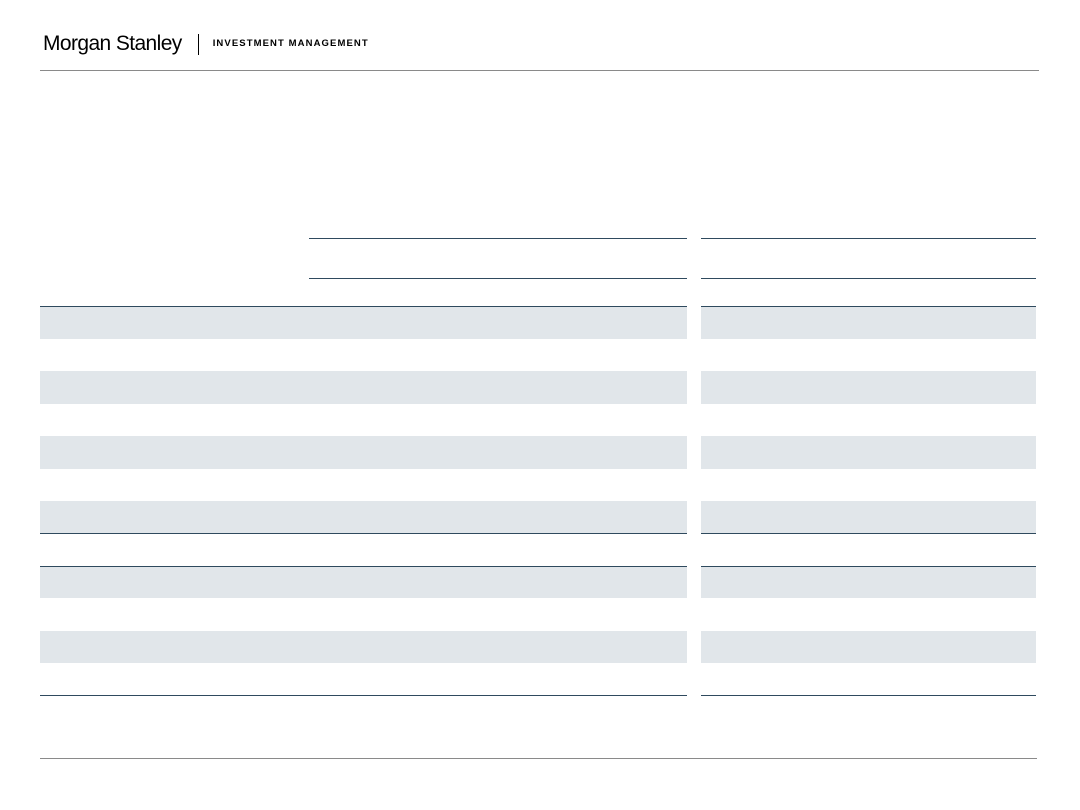 The width and height of the screenshot is (1080, 810). What do you see at coordinates (112, 43) in the screenshot?
I see `brand-logo: Morgan Stanley` at bounding box center [112, 43].